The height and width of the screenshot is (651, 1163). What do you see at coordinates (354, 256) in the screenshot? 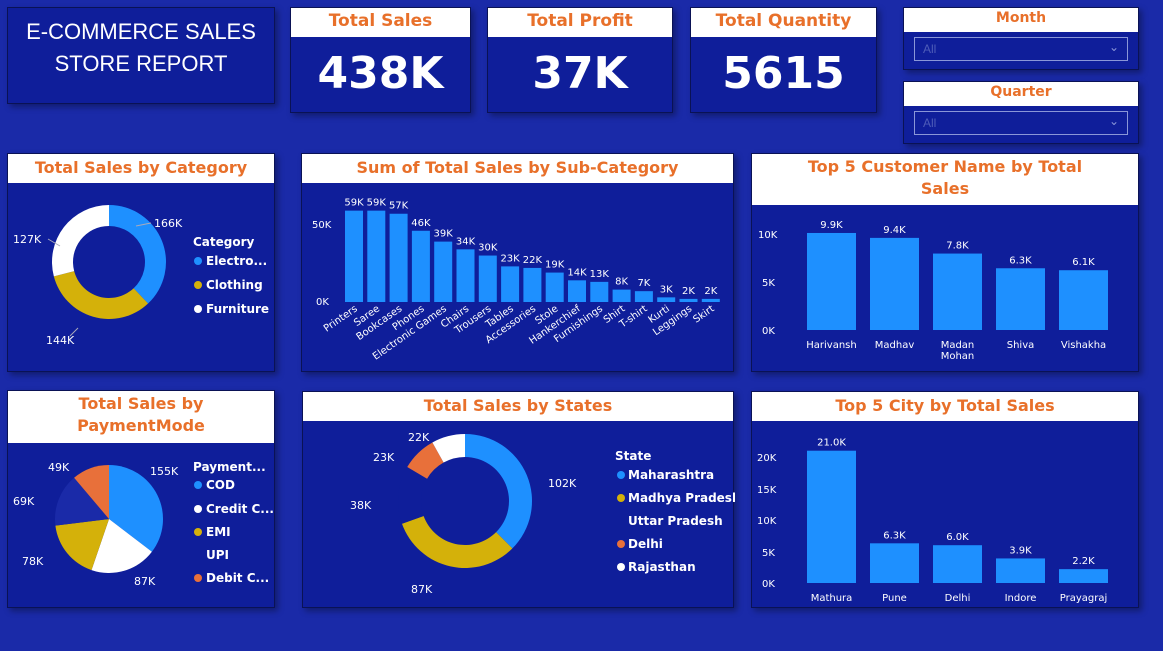
I see `bar-printers` at bounding box center [354, 256].